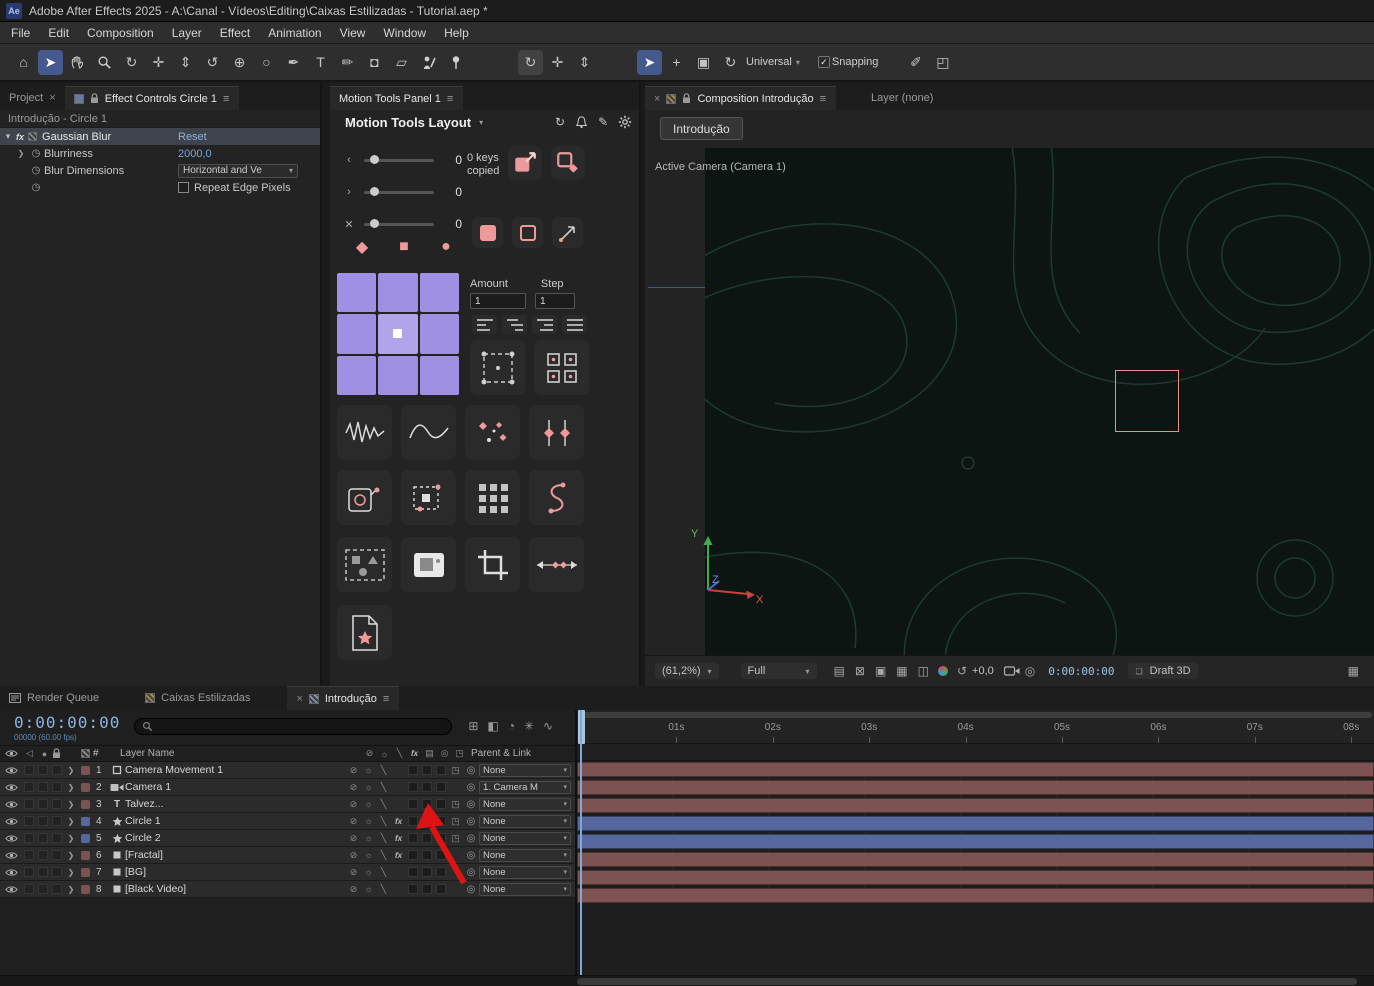 This screenshot has height=986, width=1374. What do you see at coordinates (823, 62) in the screenshot?
I see `snapping-checkbox: ✓` at bounding box center [823, 62].